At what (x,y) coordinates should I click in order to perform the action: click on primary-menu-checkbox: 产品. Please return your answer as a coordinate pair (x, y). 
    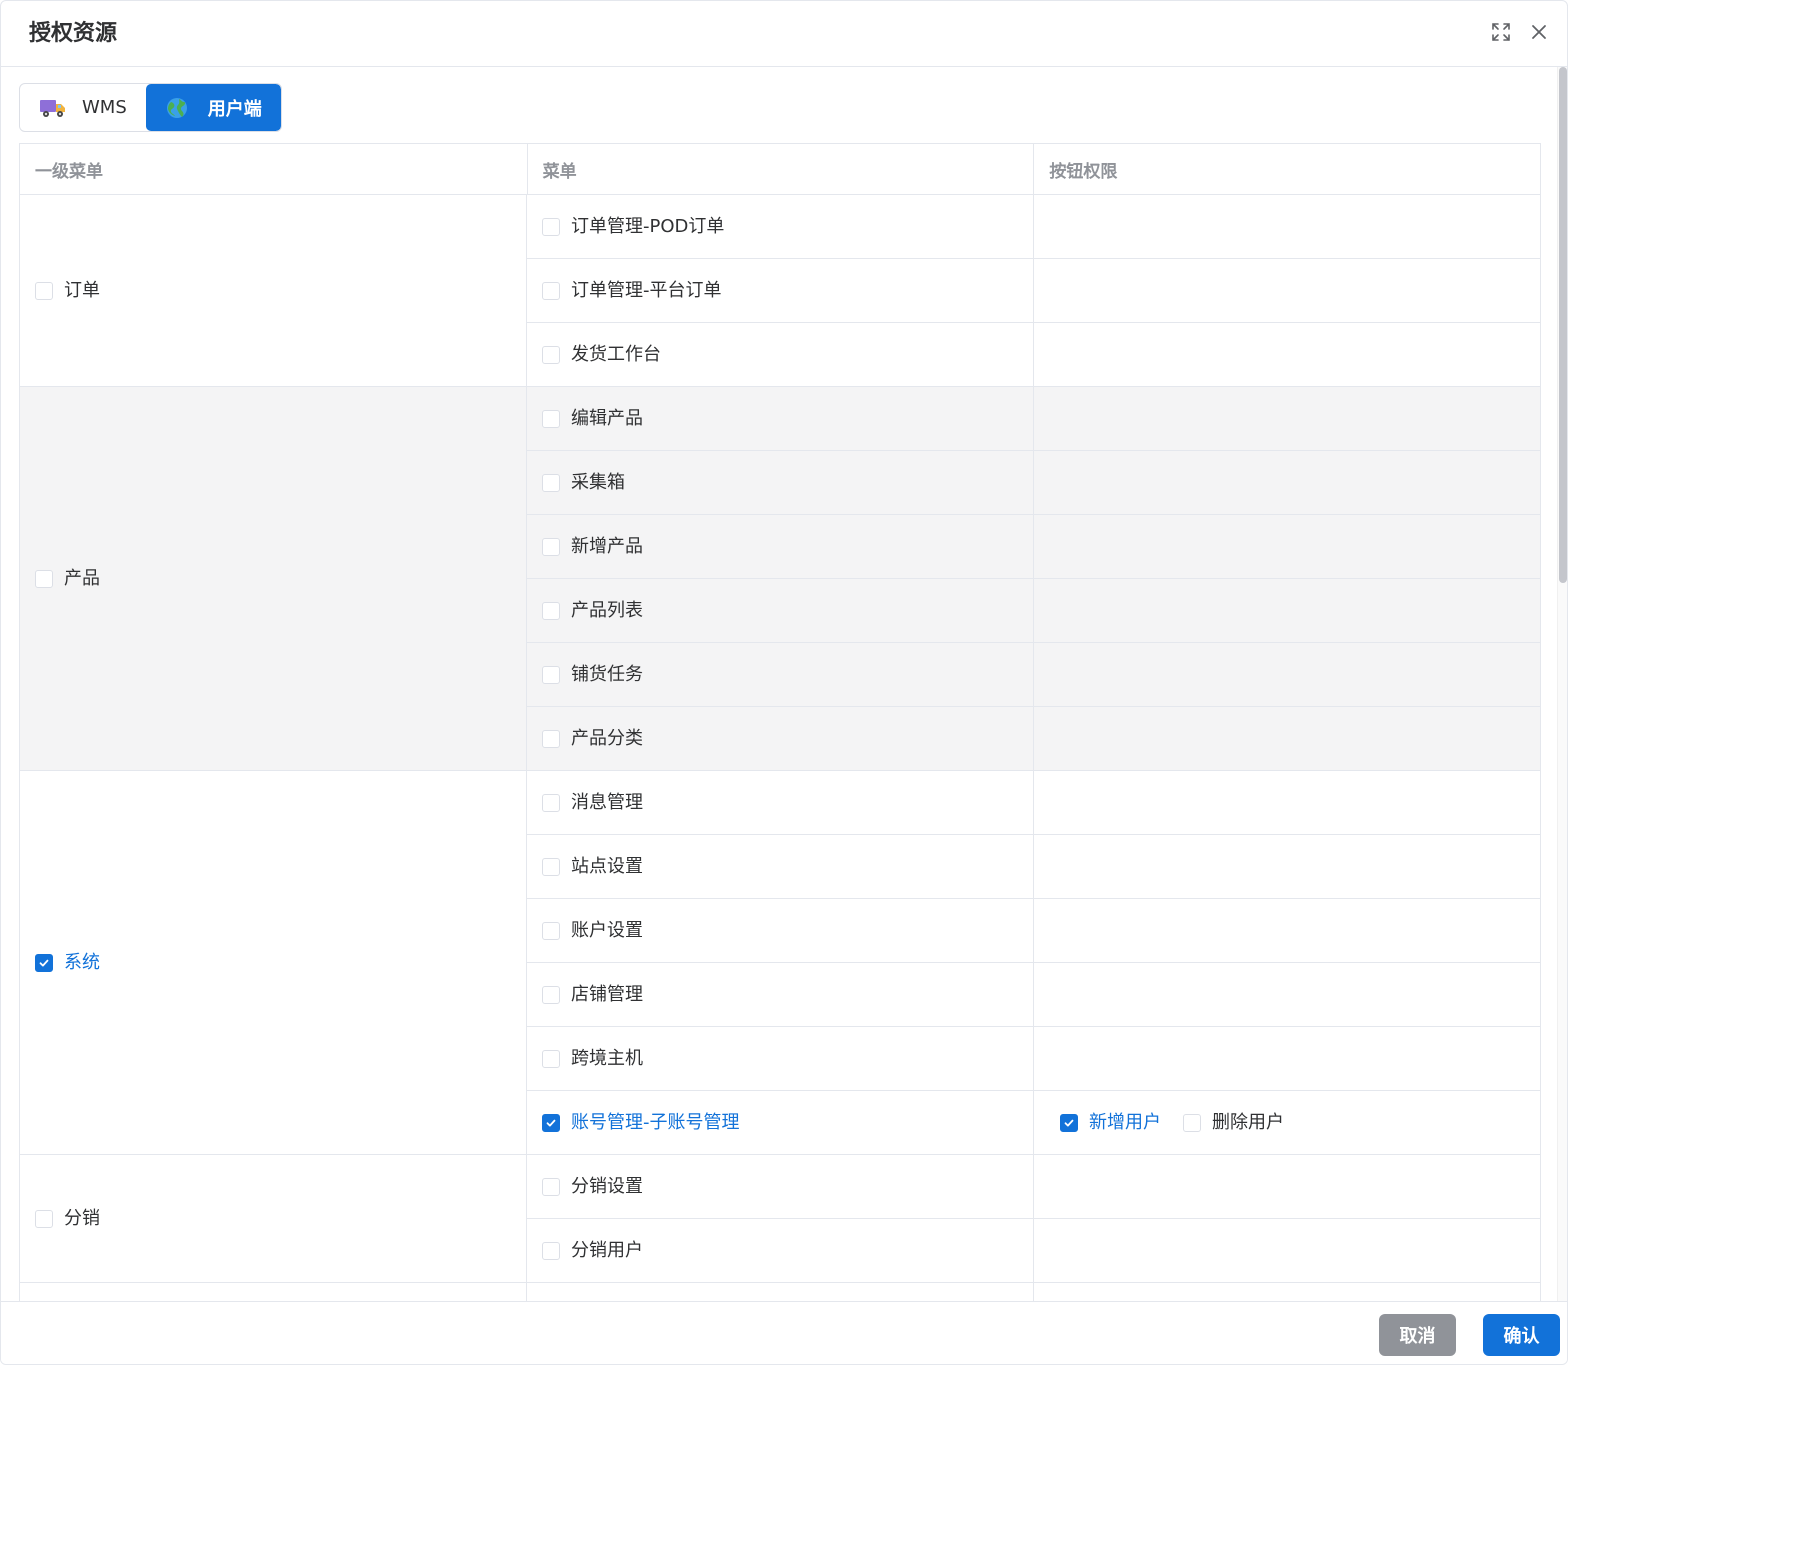
    Looking at the image, I should click on (67, 579).